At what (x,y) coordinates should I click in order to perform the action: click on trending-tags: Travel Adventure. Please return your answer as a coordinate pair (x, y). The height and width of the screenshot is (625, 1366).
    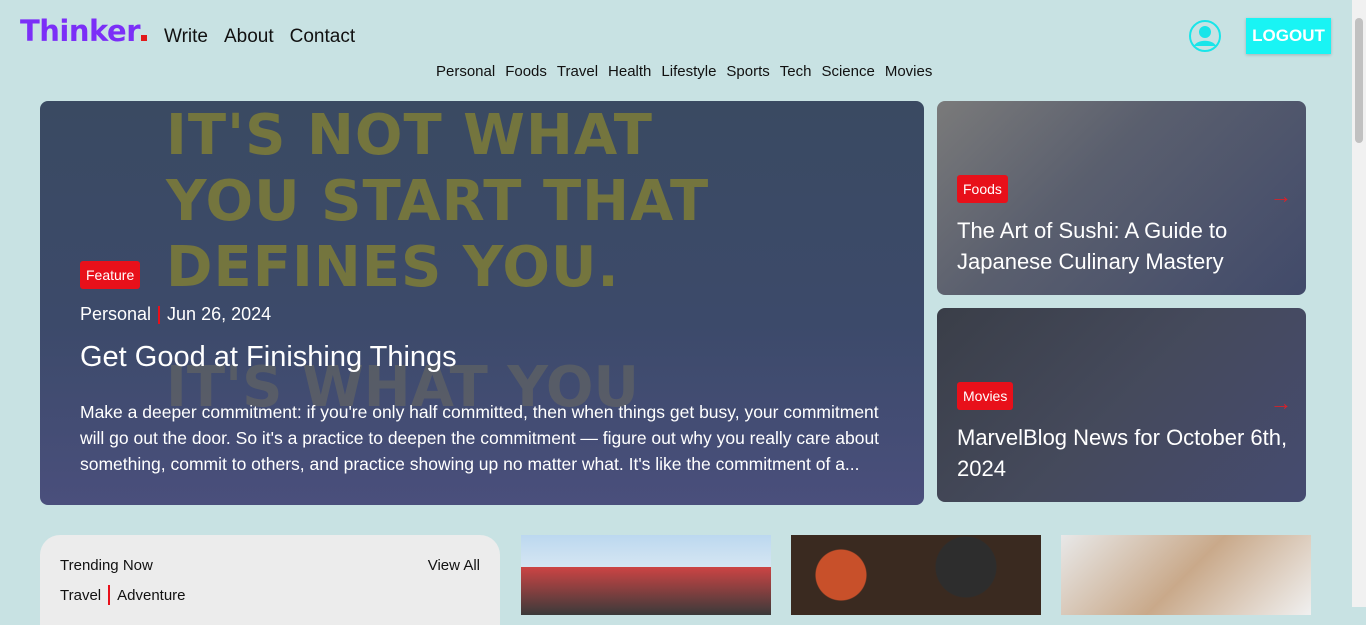
    Looking at the image, I should click on (123, 595).